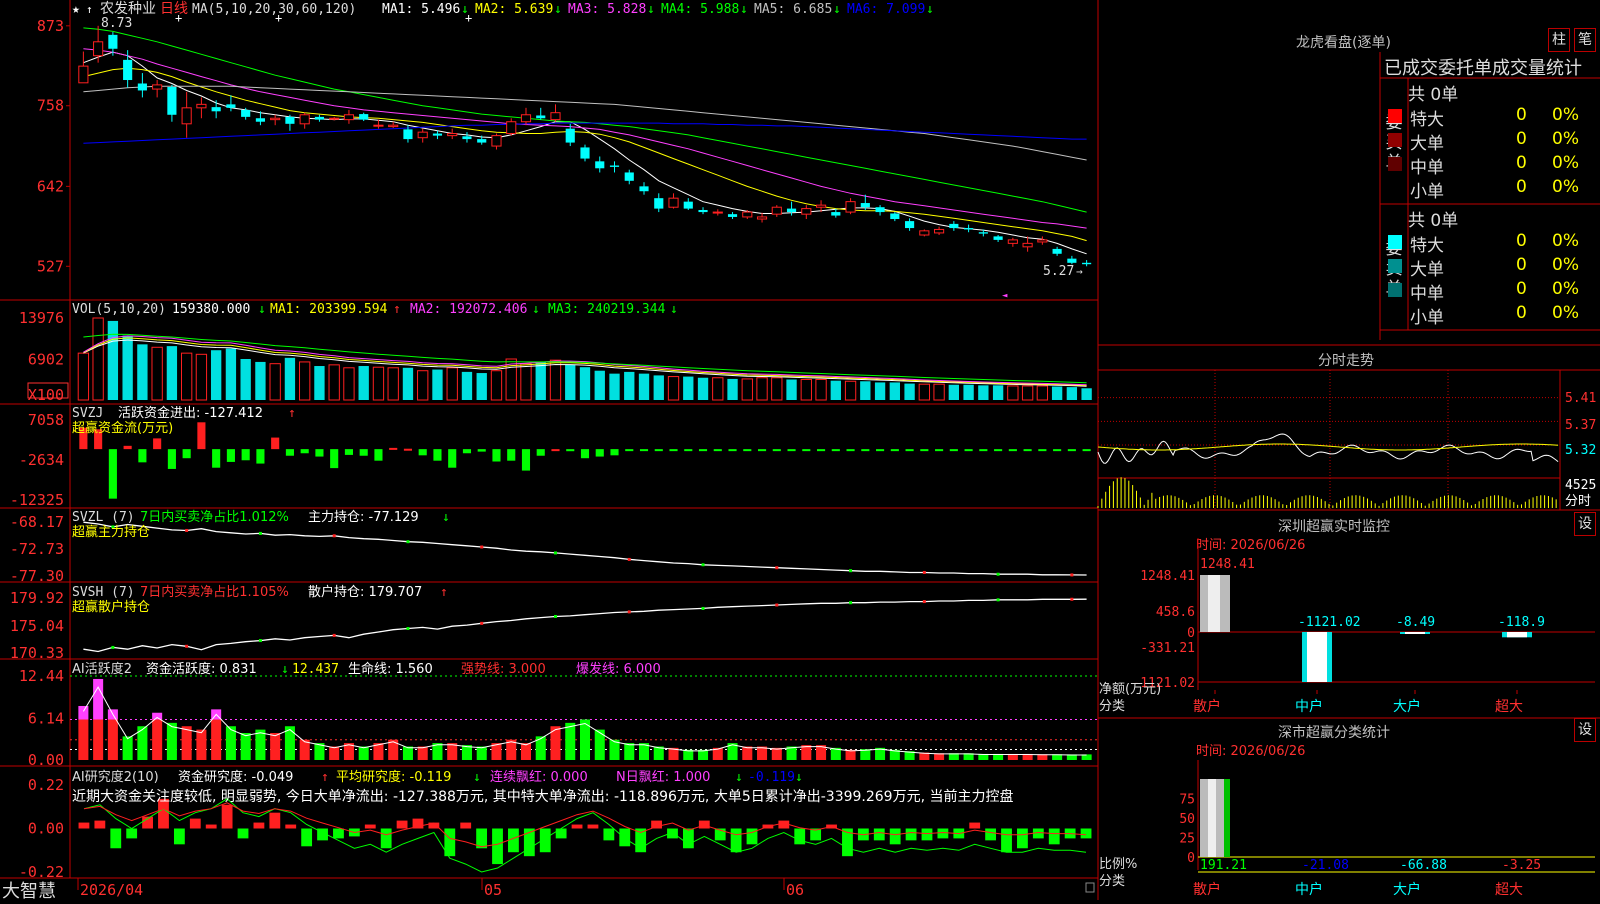 This screenshot has width=1600, height=904. What do you see at coordinates (1521, 313) in the screenshot?
I see `sell-count: 0` at bounding box center [1521, 313].